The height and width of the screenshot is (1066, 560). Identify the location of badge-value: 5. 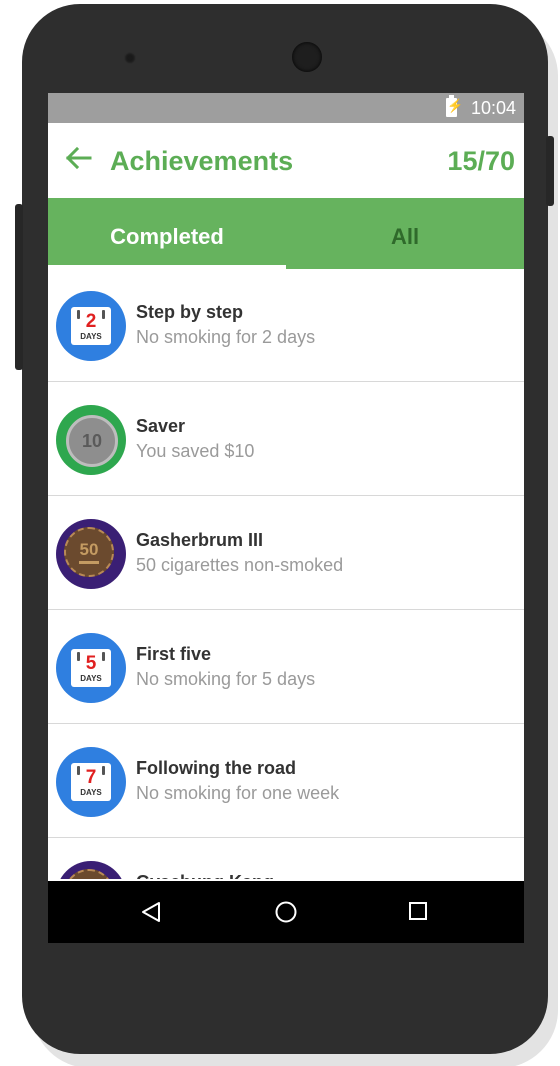
(91, 663).